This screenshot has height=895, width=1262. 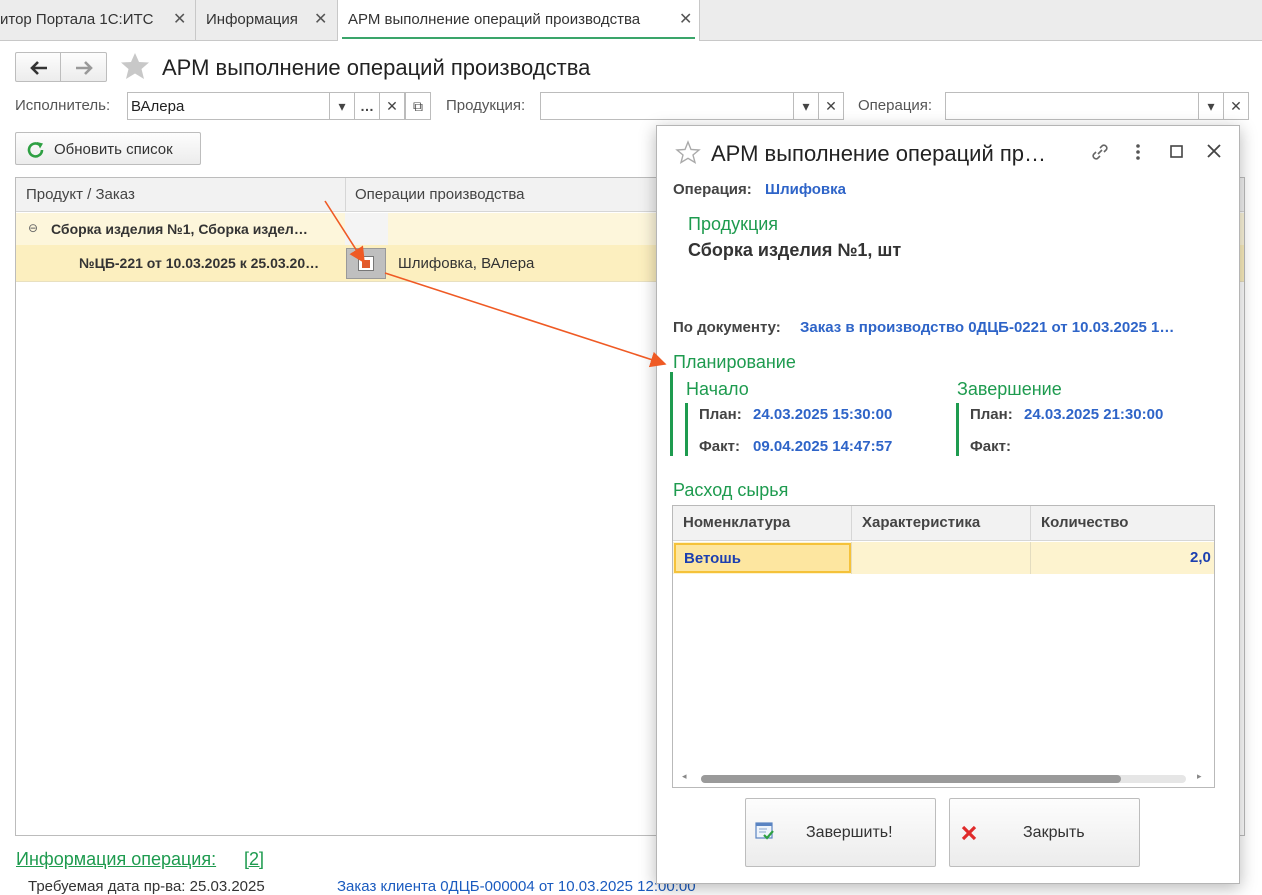 I want to click on link-icon, so click(x=1100, y=152).